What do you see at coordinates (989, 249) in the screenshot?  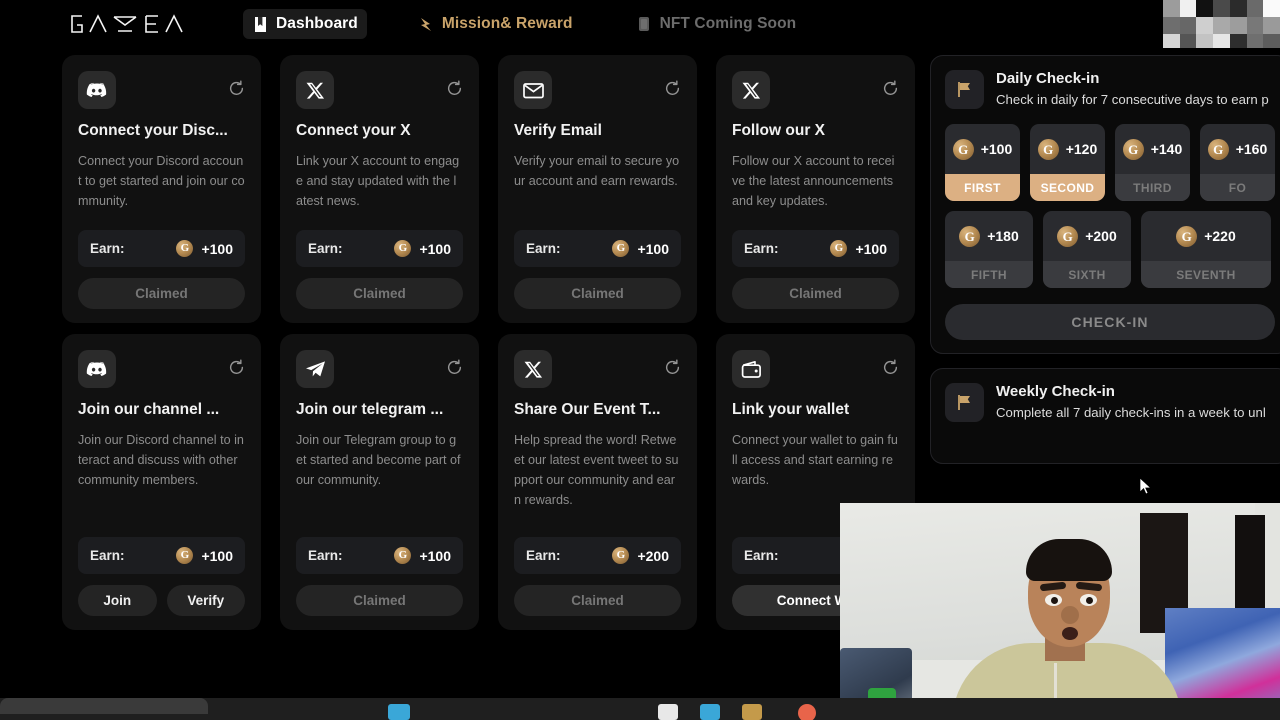 I see `checkin-day-tile: G +180 FIFTH` at bounding box center [989, 249].